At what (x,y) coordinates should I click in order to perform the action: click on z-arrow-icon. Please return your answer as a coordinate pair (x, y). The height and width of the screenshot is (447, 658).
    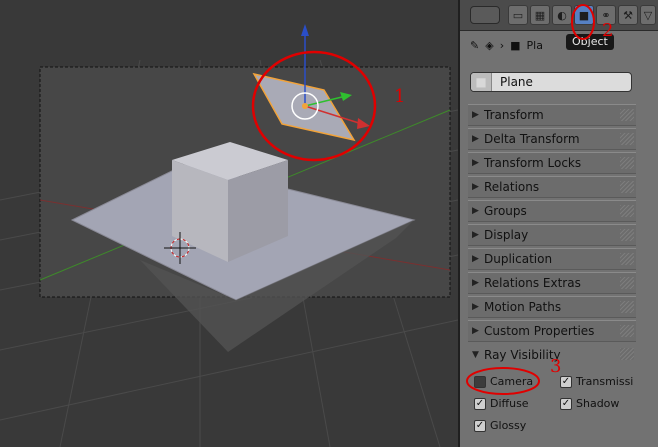
    Looking at the image, I should click on (305, 30).